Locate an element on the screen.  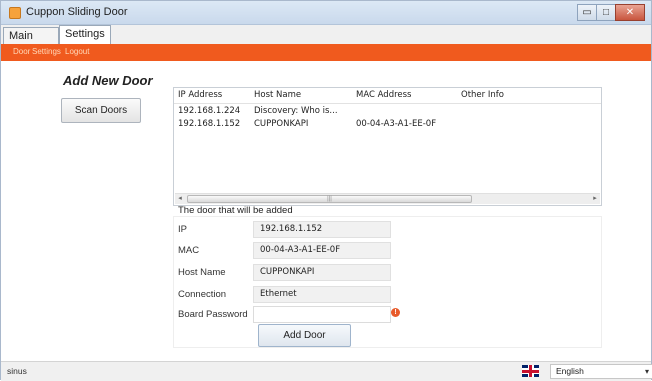
column-header-host: Host Name is located at coordinates (277, 95).